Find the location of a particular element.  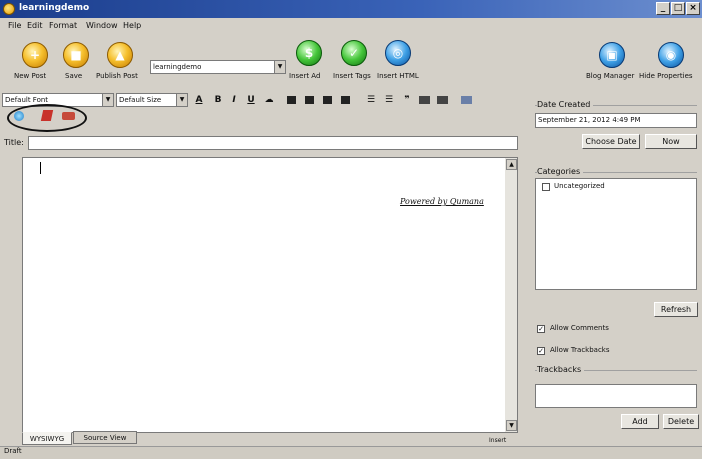

insert-html-label: Insert HTML is located at coordinates (398, 76).